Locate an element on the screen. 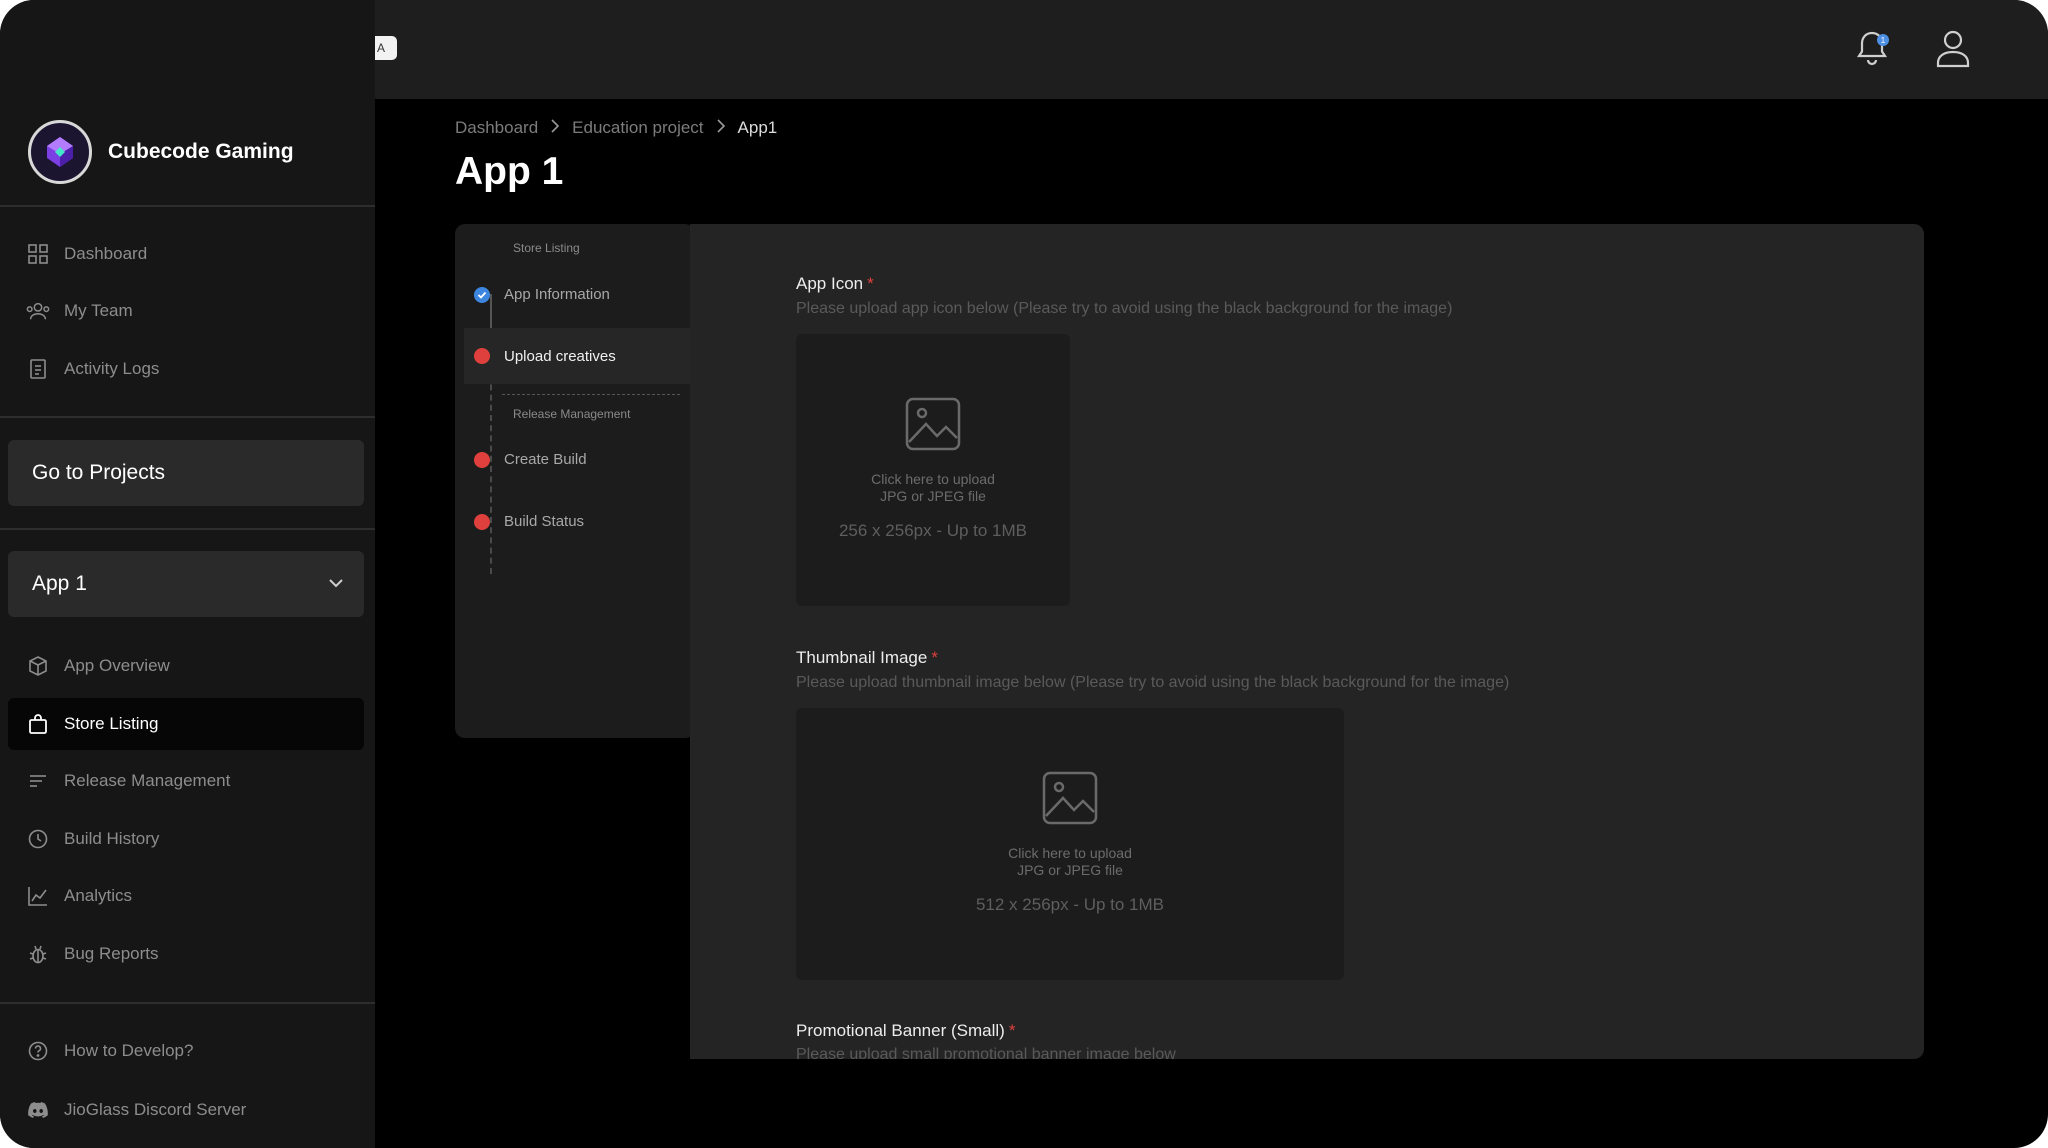  sidebar-item-analytics: Analytics is located at coordinates (79, 896).